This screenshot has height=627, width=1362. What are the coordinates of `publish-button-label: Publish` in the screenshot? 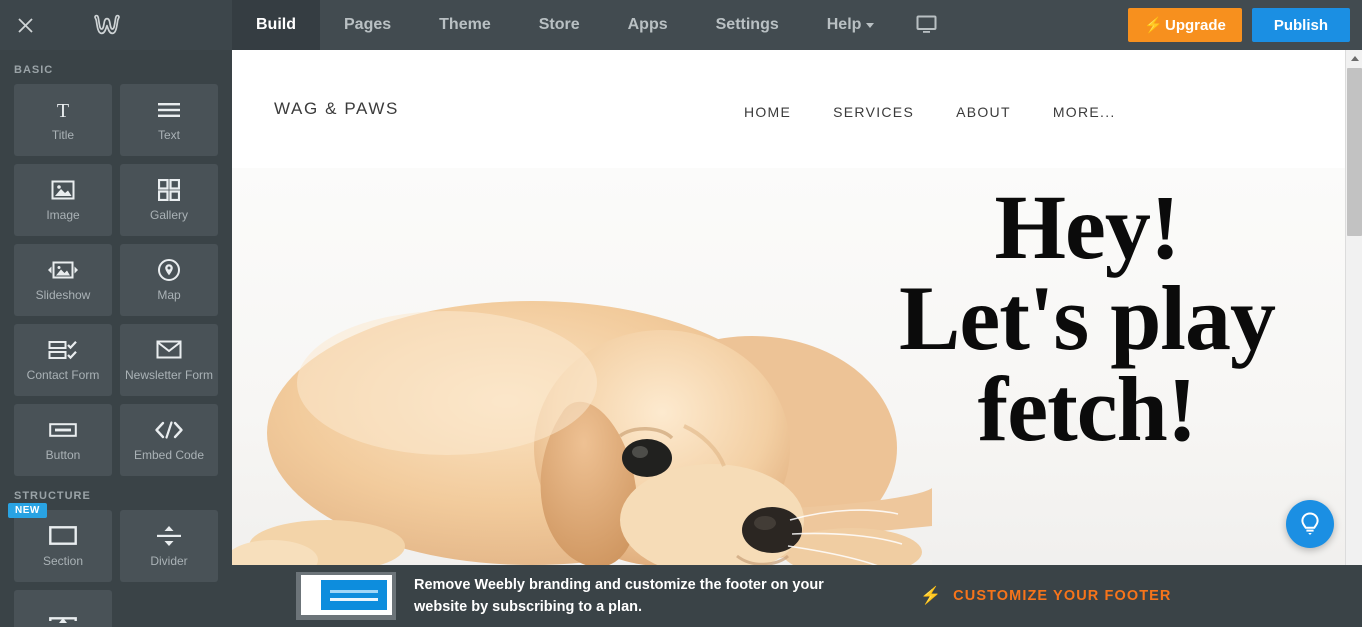 It's located at (1300, 25).